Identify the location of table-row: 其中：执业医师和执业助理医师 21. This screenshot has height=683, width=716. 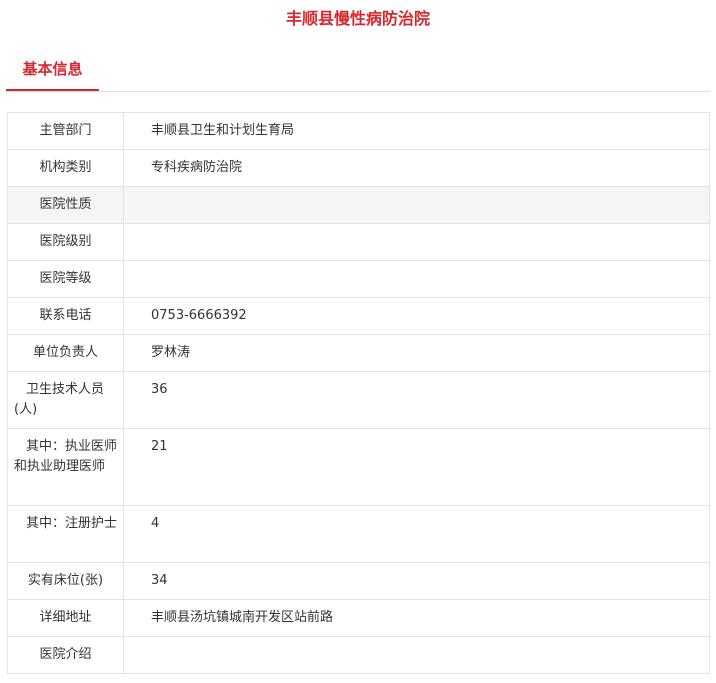
(358, 467).